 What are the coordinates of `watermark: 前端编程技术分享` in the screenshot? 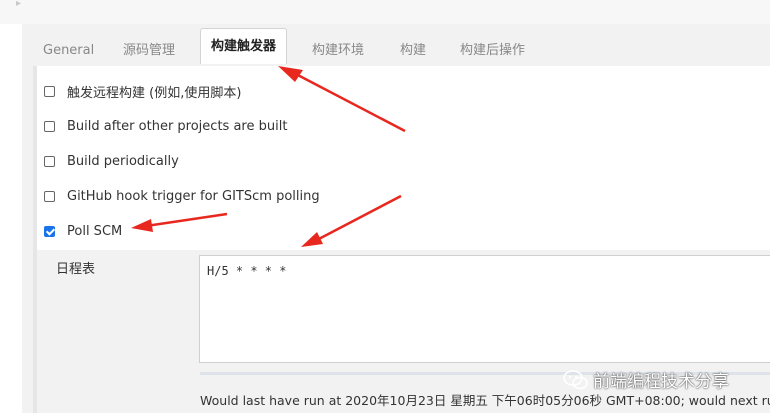 It's located at (646, 379).